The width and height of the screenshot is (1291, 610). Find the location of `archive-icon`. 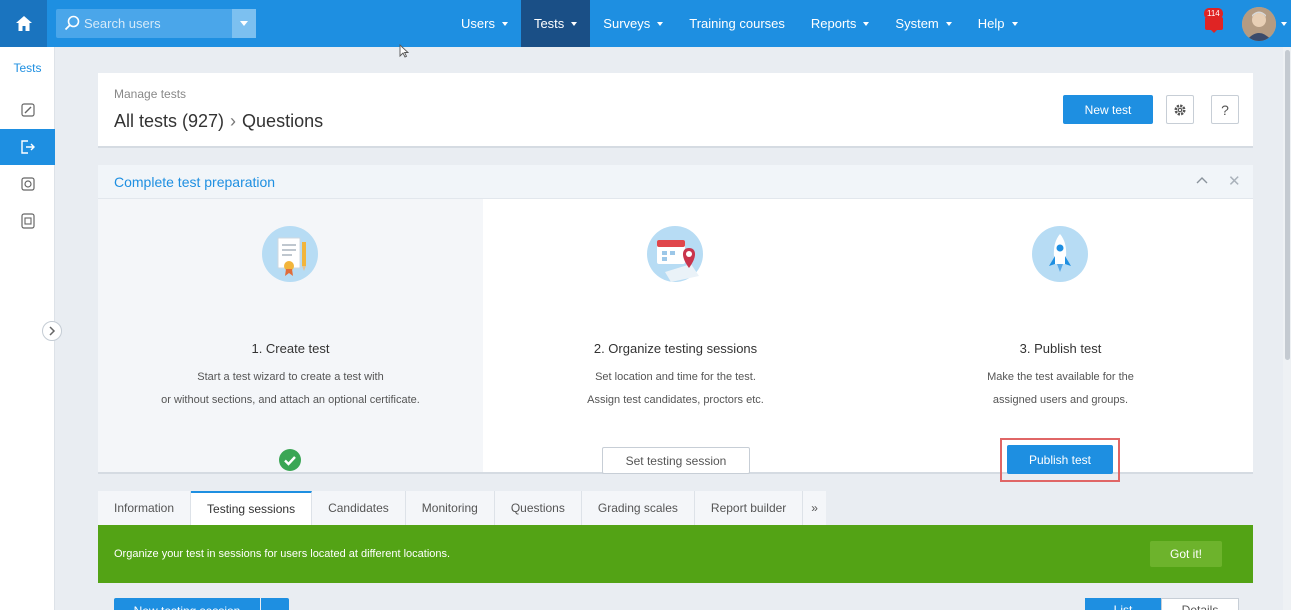

archive-icon is located at coordinates (27, 221).